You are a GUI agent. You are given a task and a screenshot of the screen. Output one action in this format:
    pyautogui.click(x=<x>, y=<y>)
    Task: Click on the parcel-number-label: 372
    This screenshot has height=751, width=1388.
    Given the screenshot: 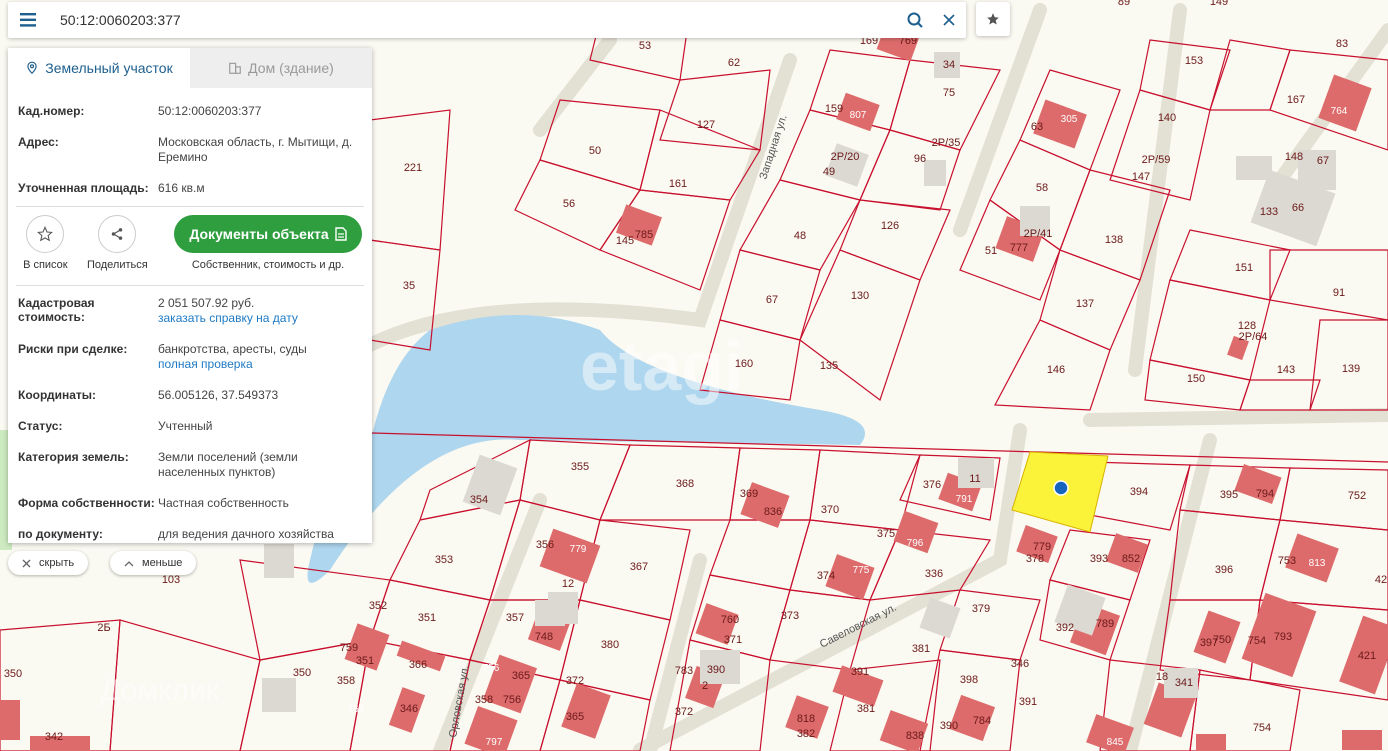 What is the action you would take?
    pyautogui.click(x=684, y=712)
    